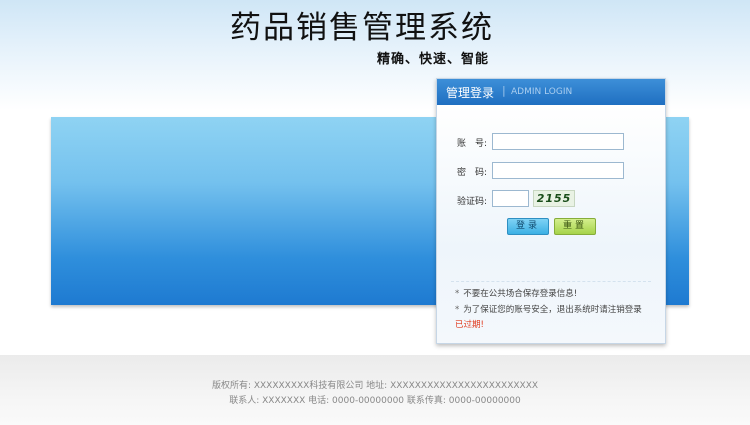 This screenshot has width=750, height=425. What do you see at coordinates (470, 93) in the screenshot?
I see `login-panel-title: 管理登录` at bounding box center [470, 93].